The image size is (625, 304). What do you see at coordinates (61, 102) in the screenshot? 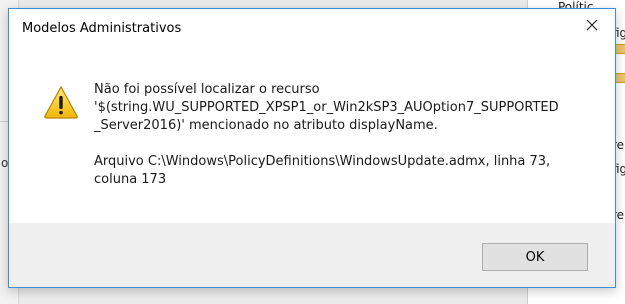
I see `warning-icon` at bounding box center [61, 102].